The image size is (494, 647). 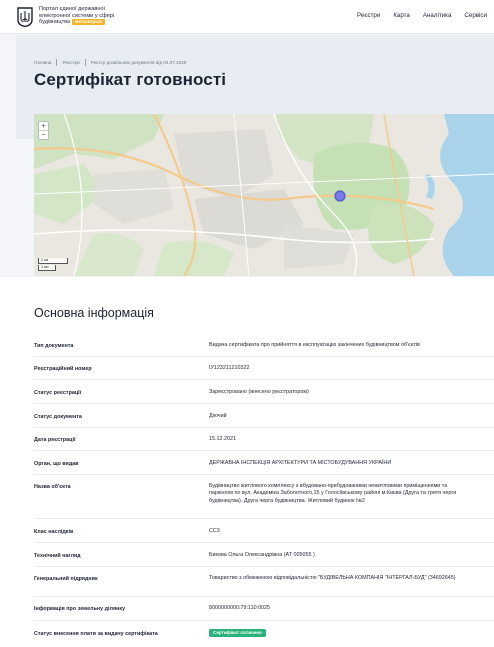 I want to click on info-label: Клас наслідків, so click(x=54, y=532).